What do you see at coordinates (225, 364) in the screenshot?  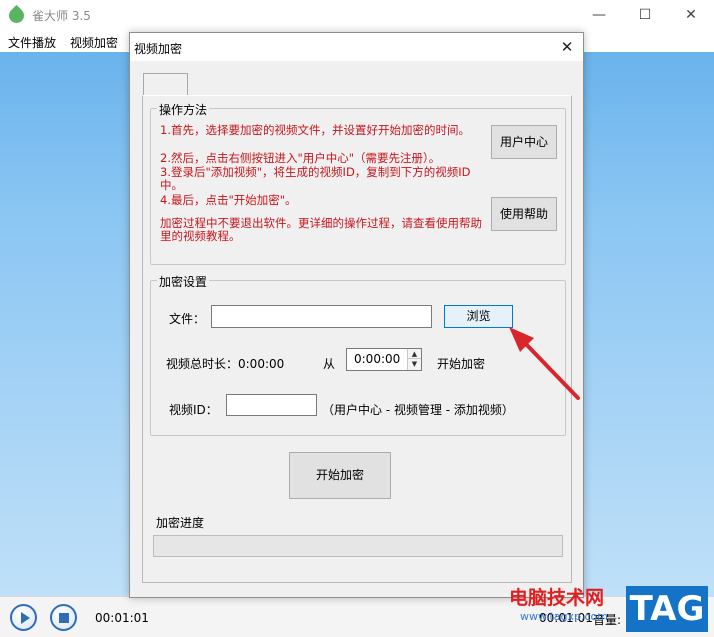 I see `video-duration-label: 视频总时长：0:00:00` at bounding box center [225, 364].